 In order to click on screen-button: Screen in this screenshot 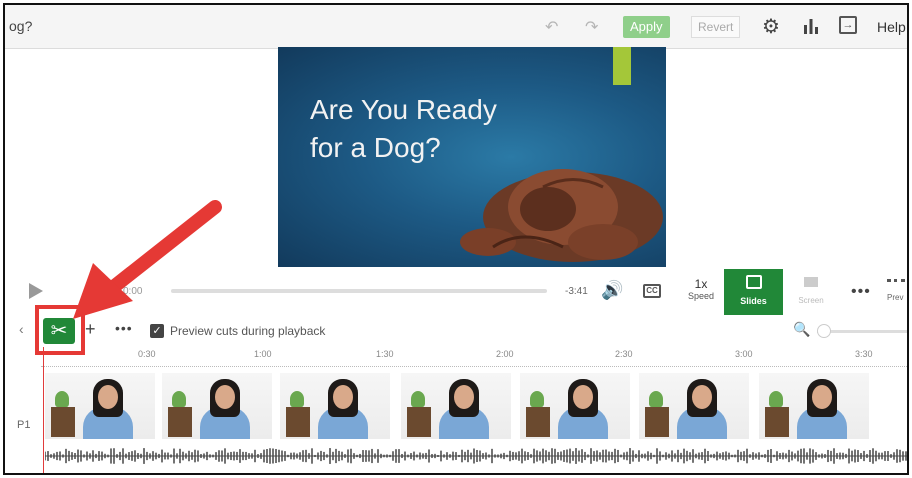, I will do `click(811, 291)`.